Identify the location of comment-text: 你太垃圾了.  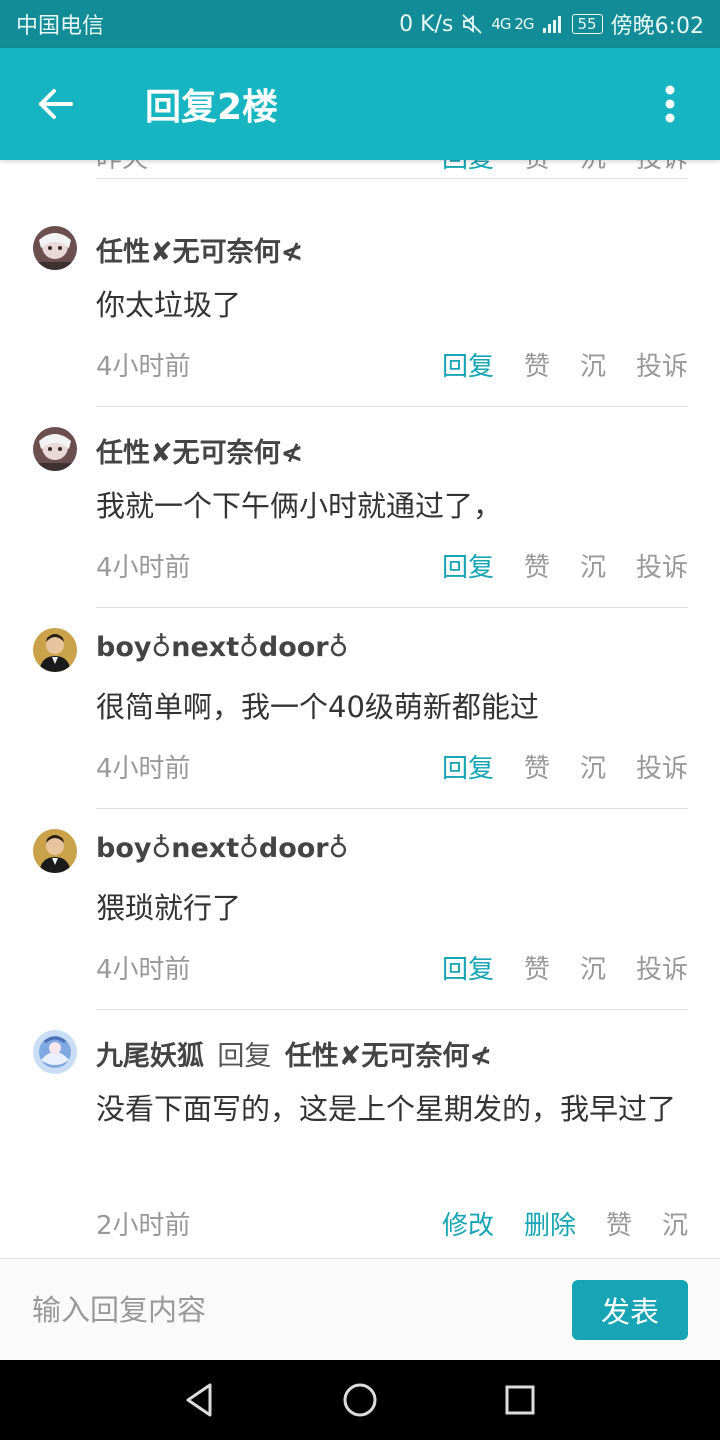
(169, 305).